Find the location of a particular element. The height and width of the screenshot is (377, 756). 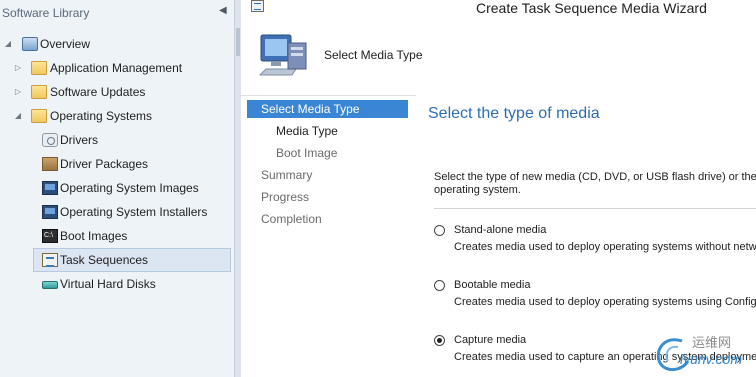

wizard-banner: Select Media Type is located at coordinates (498, 57).